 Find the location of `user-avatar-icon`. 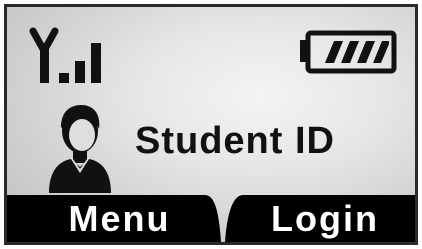

user-avatar-icon is located at coordinates (80, 149).